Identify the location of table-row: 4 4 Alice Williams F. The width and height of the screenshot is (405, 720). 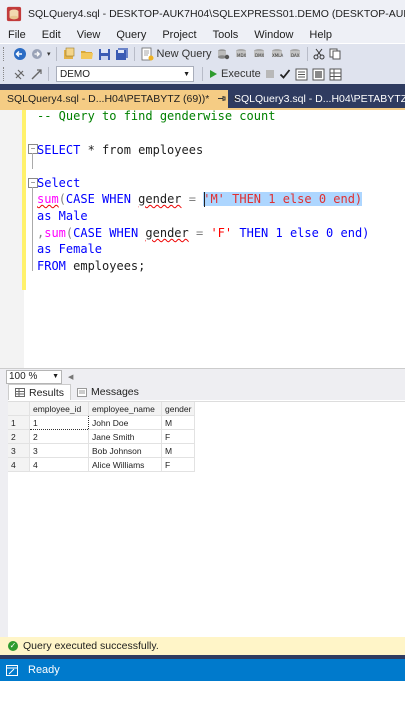
(102, 464).